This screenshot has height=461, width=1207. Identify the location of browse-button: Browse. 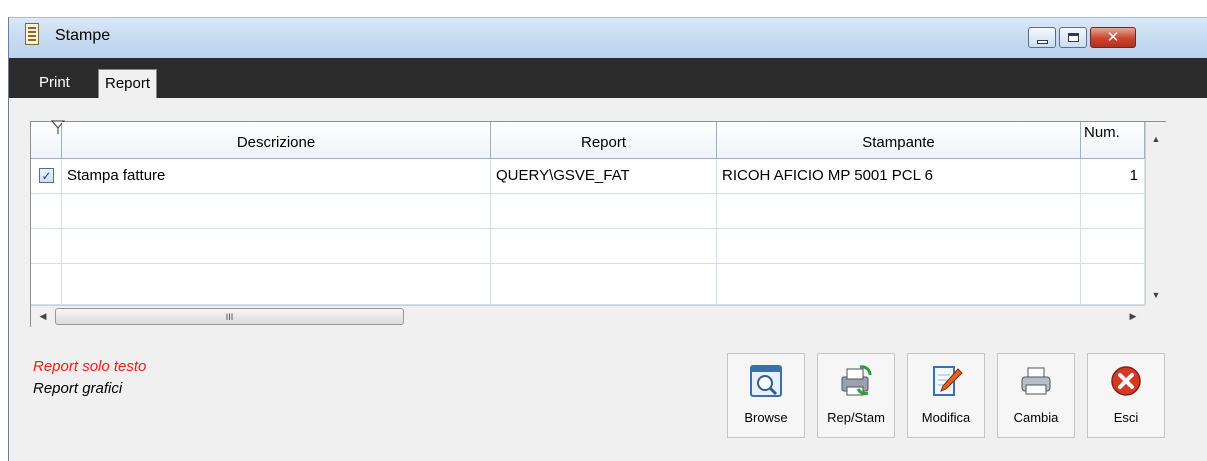
(766, 395).